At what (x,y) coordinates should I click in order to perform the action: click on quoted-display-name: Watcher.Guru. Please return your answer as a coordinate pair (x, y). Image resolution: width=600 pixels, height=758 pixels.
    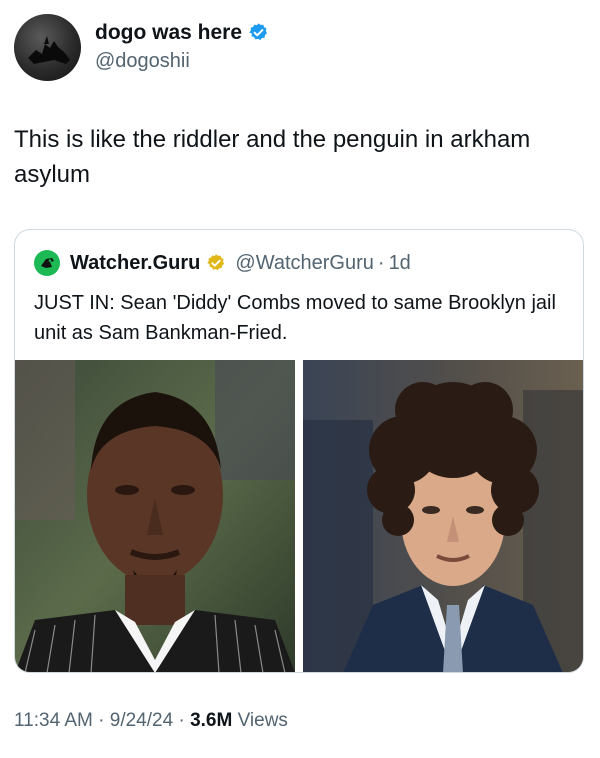
    Looking at the image, I should click on (135, 263).